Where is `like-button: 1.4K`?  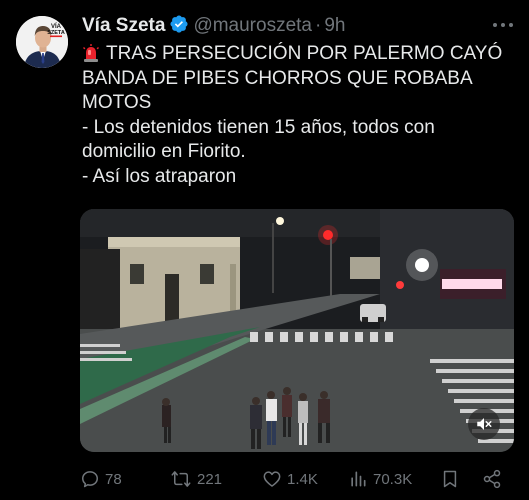 like-button: 1.4K is located at coordinates (290, 479).